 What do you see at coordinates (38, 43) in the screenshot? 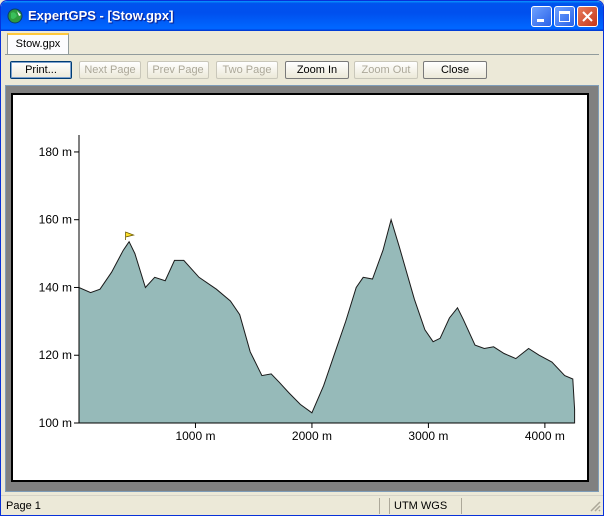
I see `tab-stow-gpx: Stow.gpx` at bounding box center [38, 43].